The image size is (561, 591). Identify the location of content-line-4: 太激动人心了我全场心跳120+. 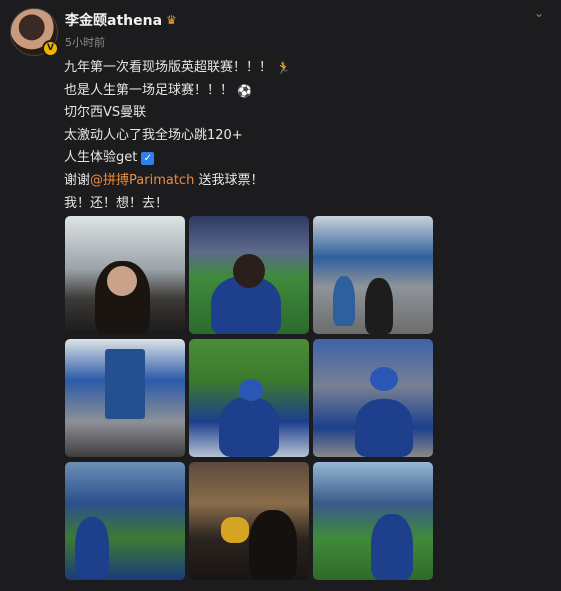
(307, 136).